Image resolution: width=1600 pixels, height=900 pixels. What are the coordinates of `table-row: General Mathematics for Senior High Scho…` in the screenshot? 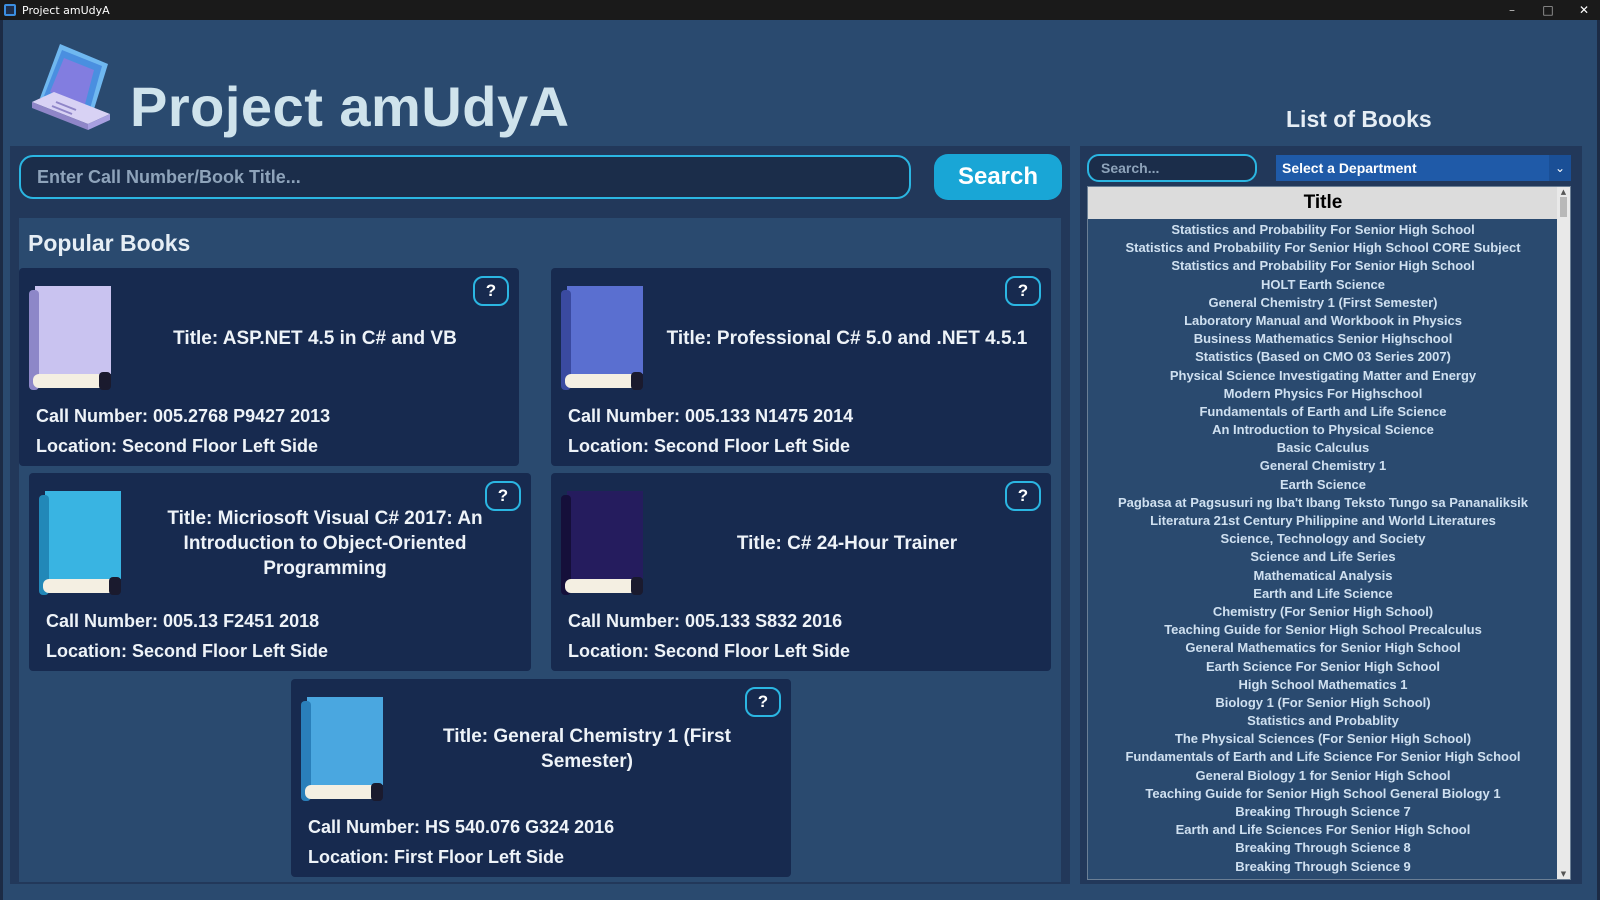 It's located at (1323, 648).